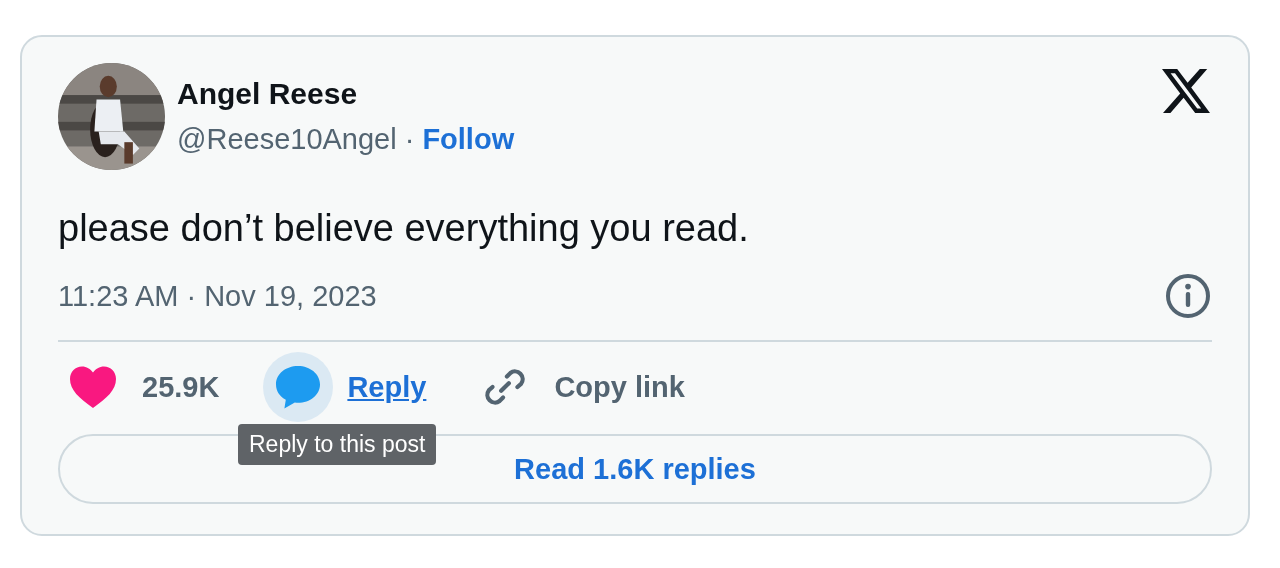 The width and height of the screenshot is (1280, 568). Describe the element at coordinates (337, 444) in the screenshot. I see `tooltip: Reply to this post` at that location.